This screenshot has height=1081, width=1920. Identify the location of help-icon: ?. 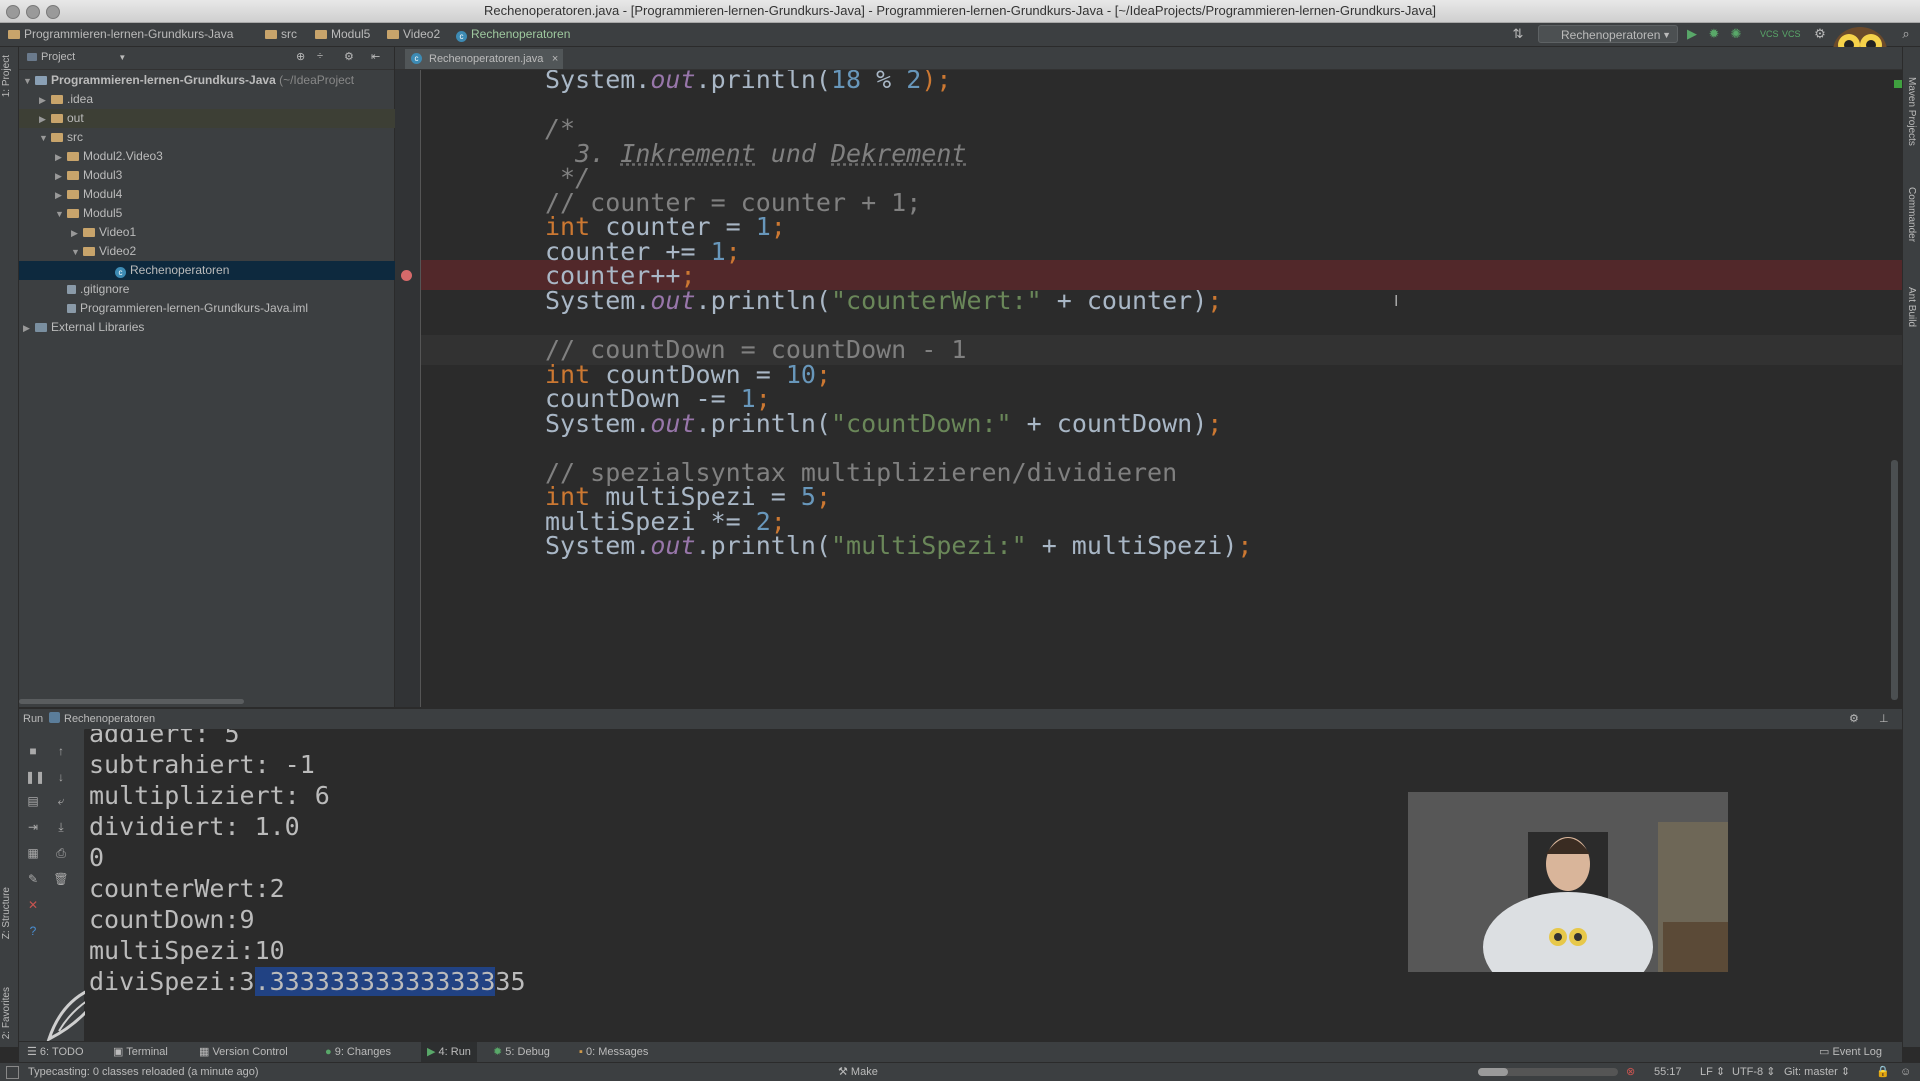
(33, 931).